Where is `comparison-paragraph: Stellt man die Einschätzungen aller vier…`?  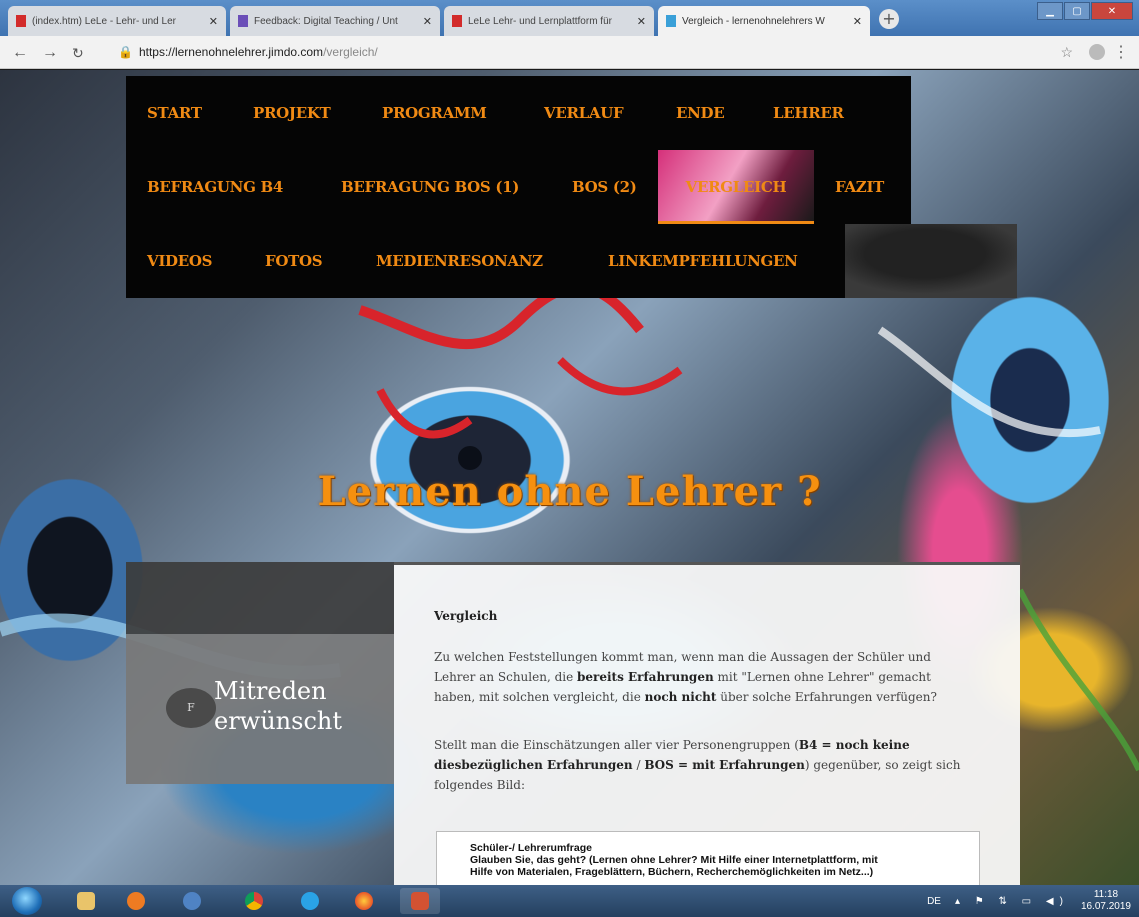
comparison-paragraph: Stellt man die Einschätzungen aller vier… is located at coordinates (704, 765).